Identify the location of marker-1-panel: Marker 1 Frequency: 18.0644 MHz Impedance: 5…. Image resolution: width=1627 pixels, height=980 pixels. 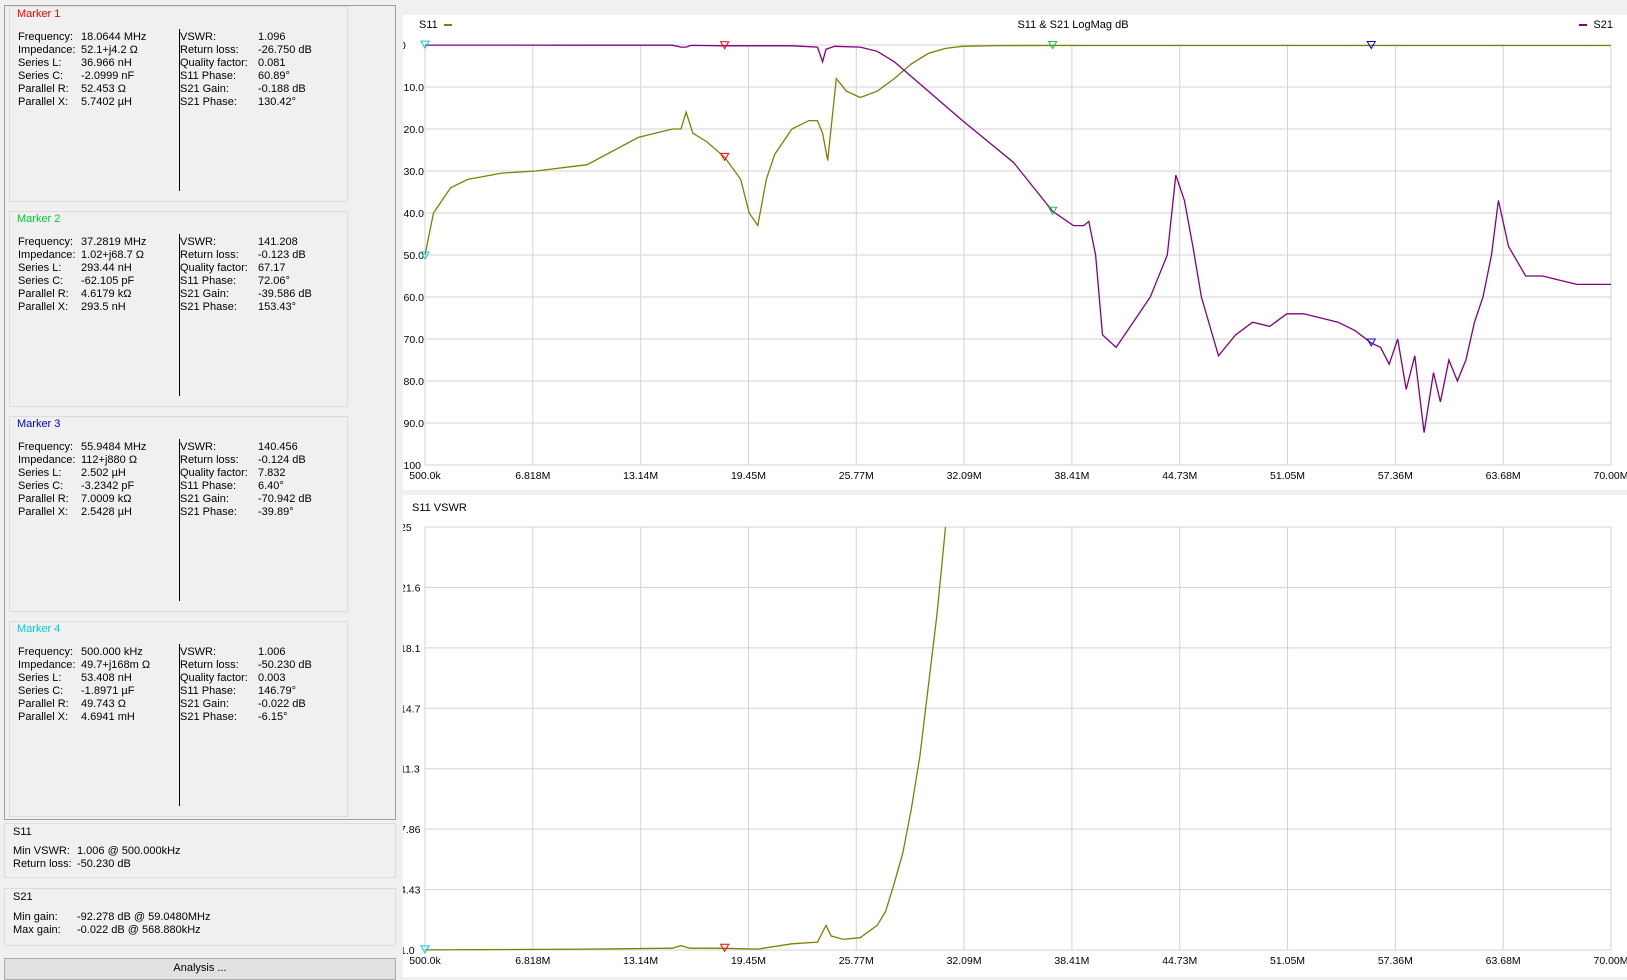
(178, 104).